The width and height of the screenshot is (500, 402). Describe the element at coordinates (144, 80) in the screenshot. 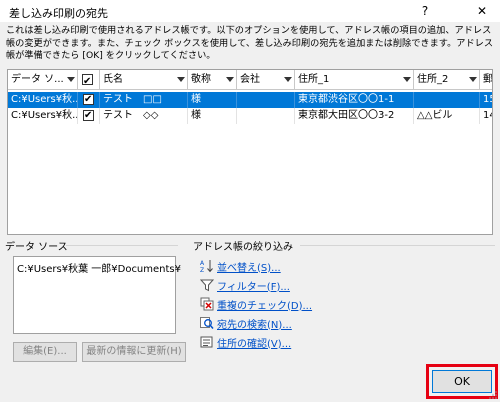

I see `column-header-name: 氏名` at that location.